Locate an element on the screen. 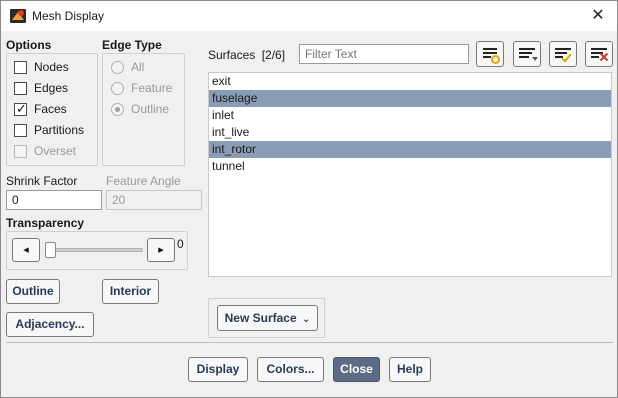 The width and height of the screenshot is (618, 398). option-label: Nodes is located at coordinates (51, 67).